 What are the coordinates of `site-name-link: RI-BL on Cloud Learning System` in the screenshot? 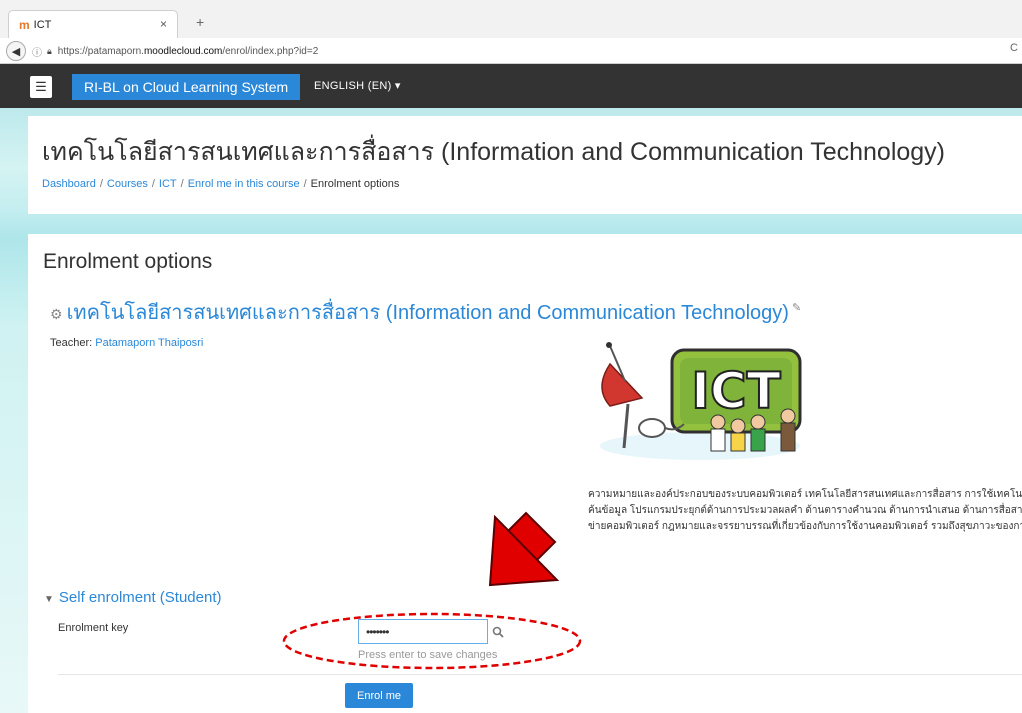 It's located at (186, 87).